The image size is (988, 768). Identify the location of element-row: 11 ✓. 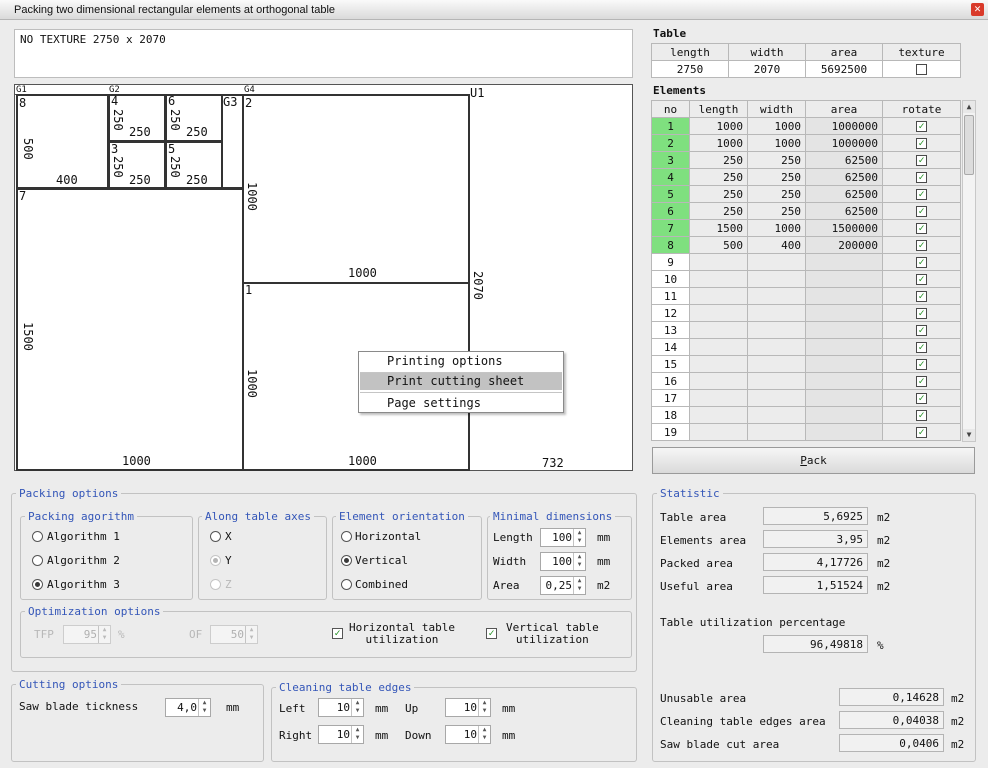
(806, 296).